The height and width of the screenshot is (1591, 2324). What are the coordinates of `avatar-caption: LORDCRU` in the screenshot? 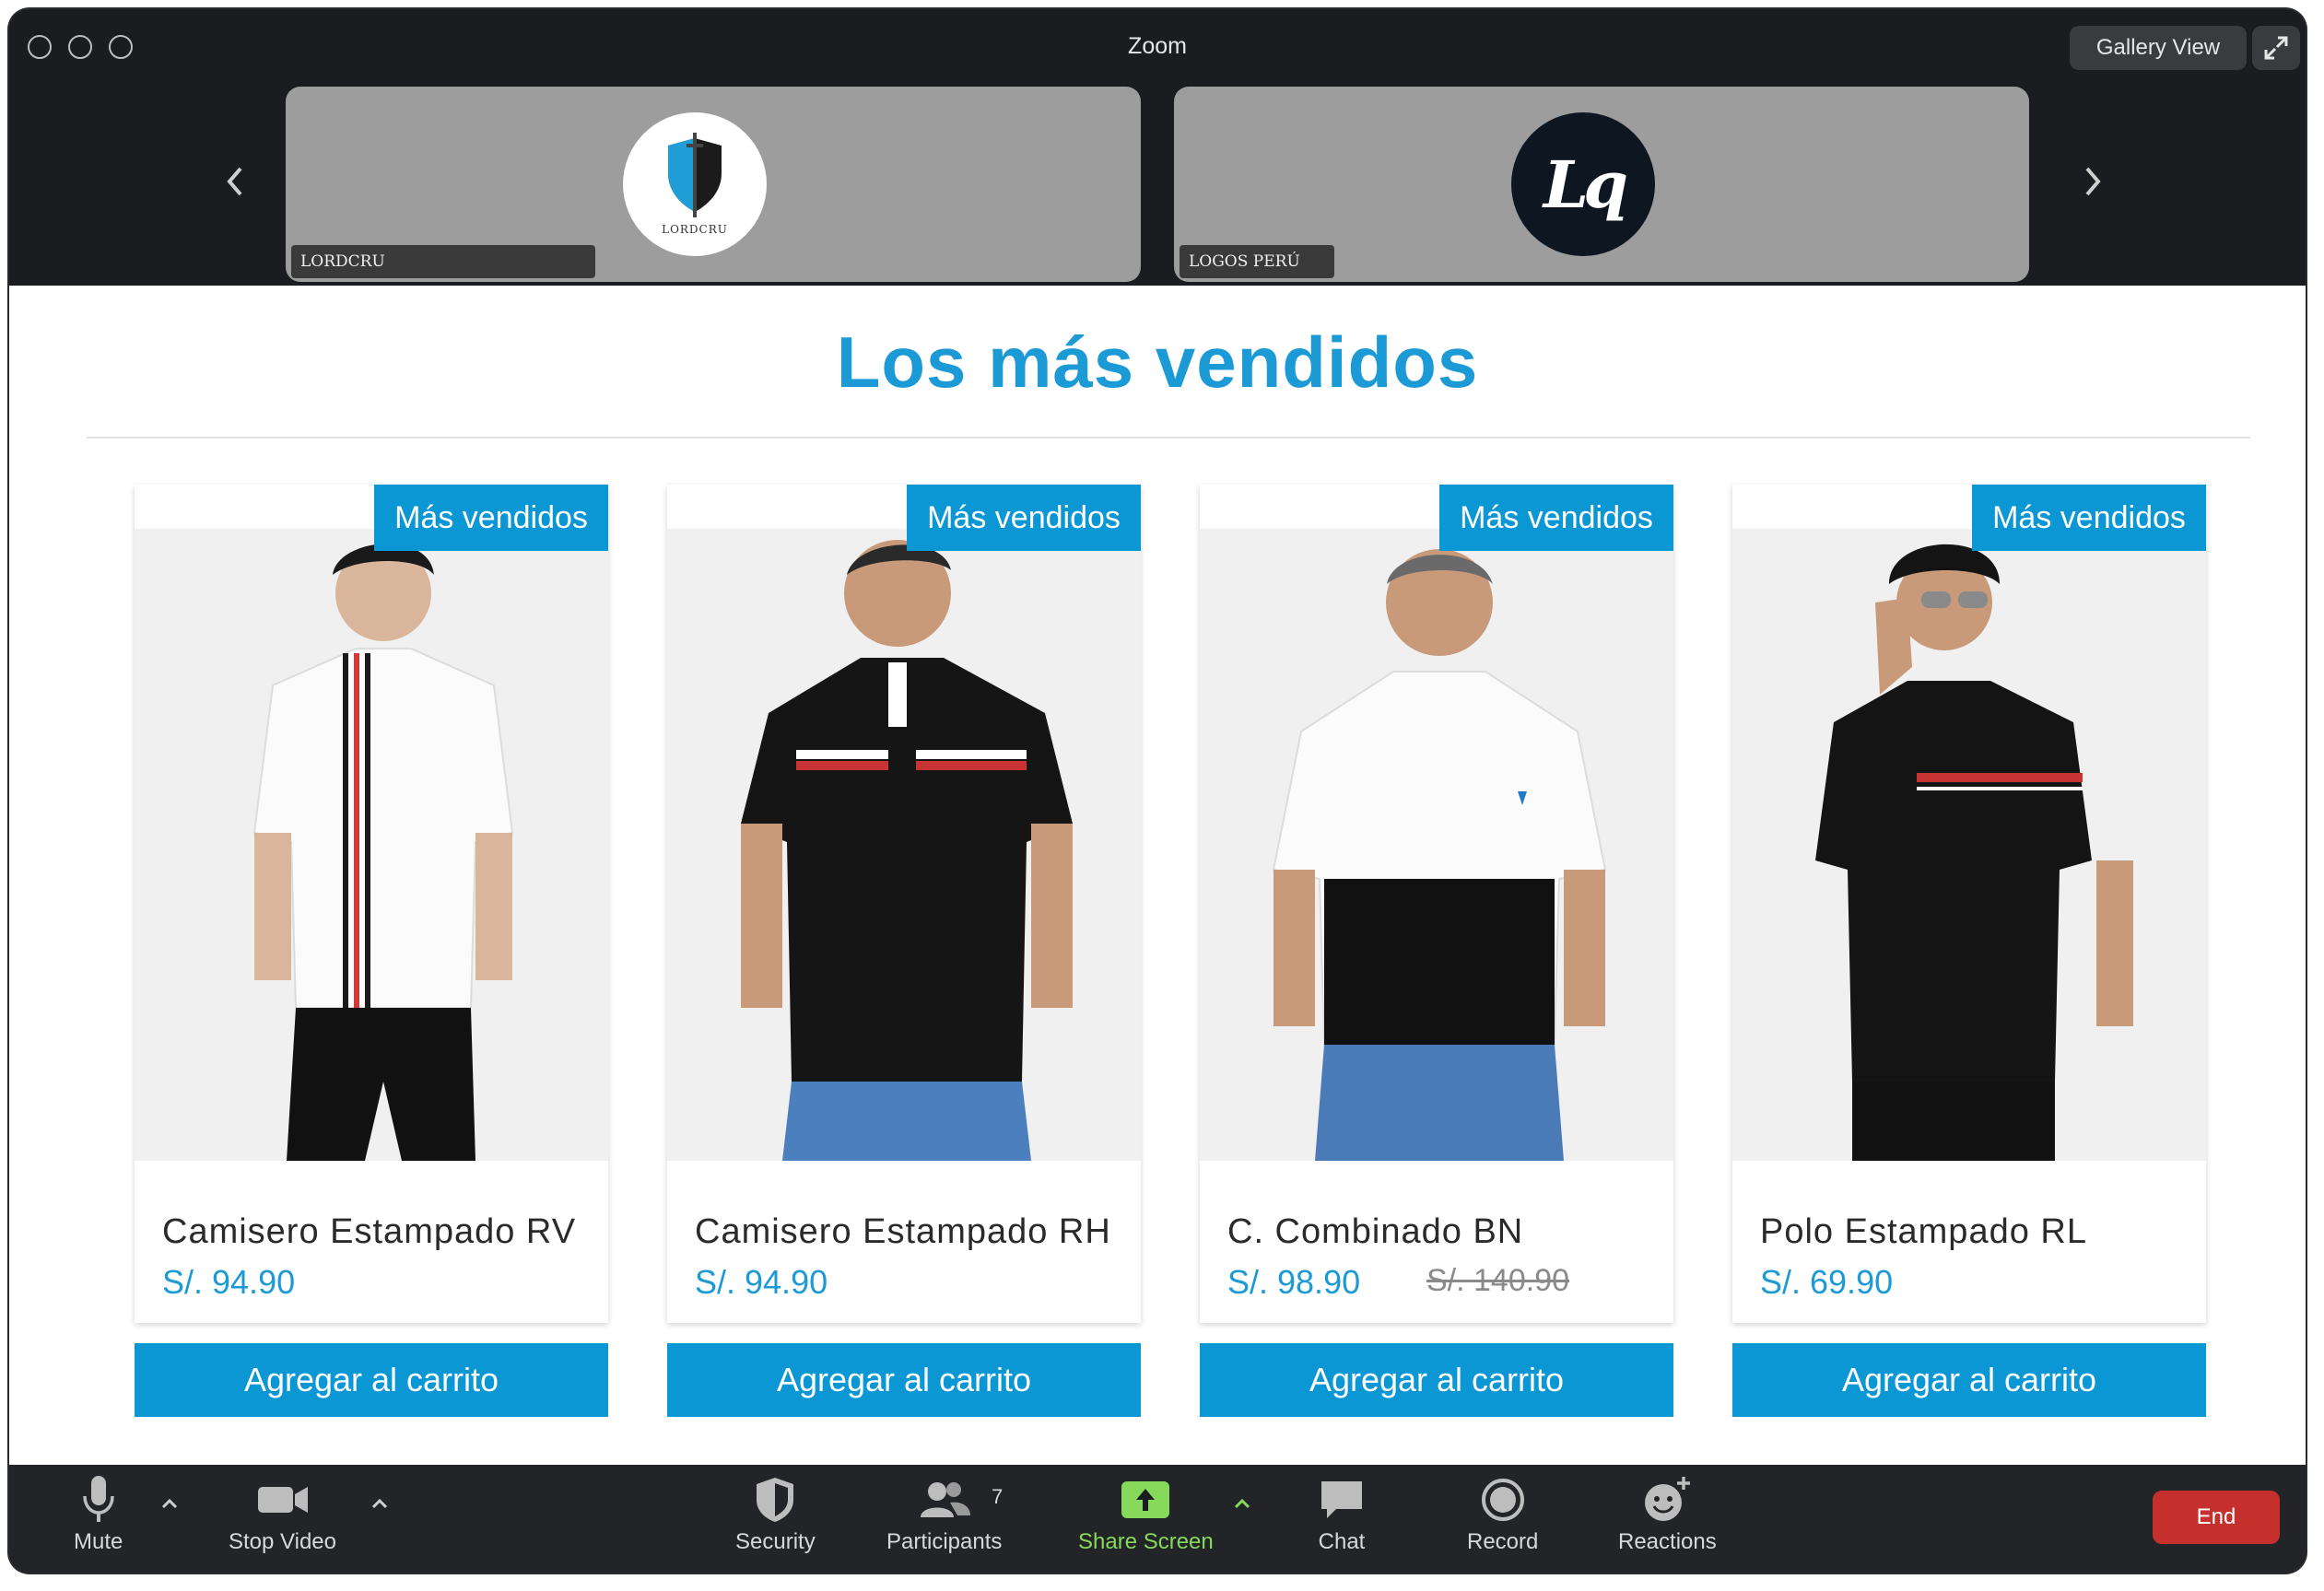 It's located at (695, 229).